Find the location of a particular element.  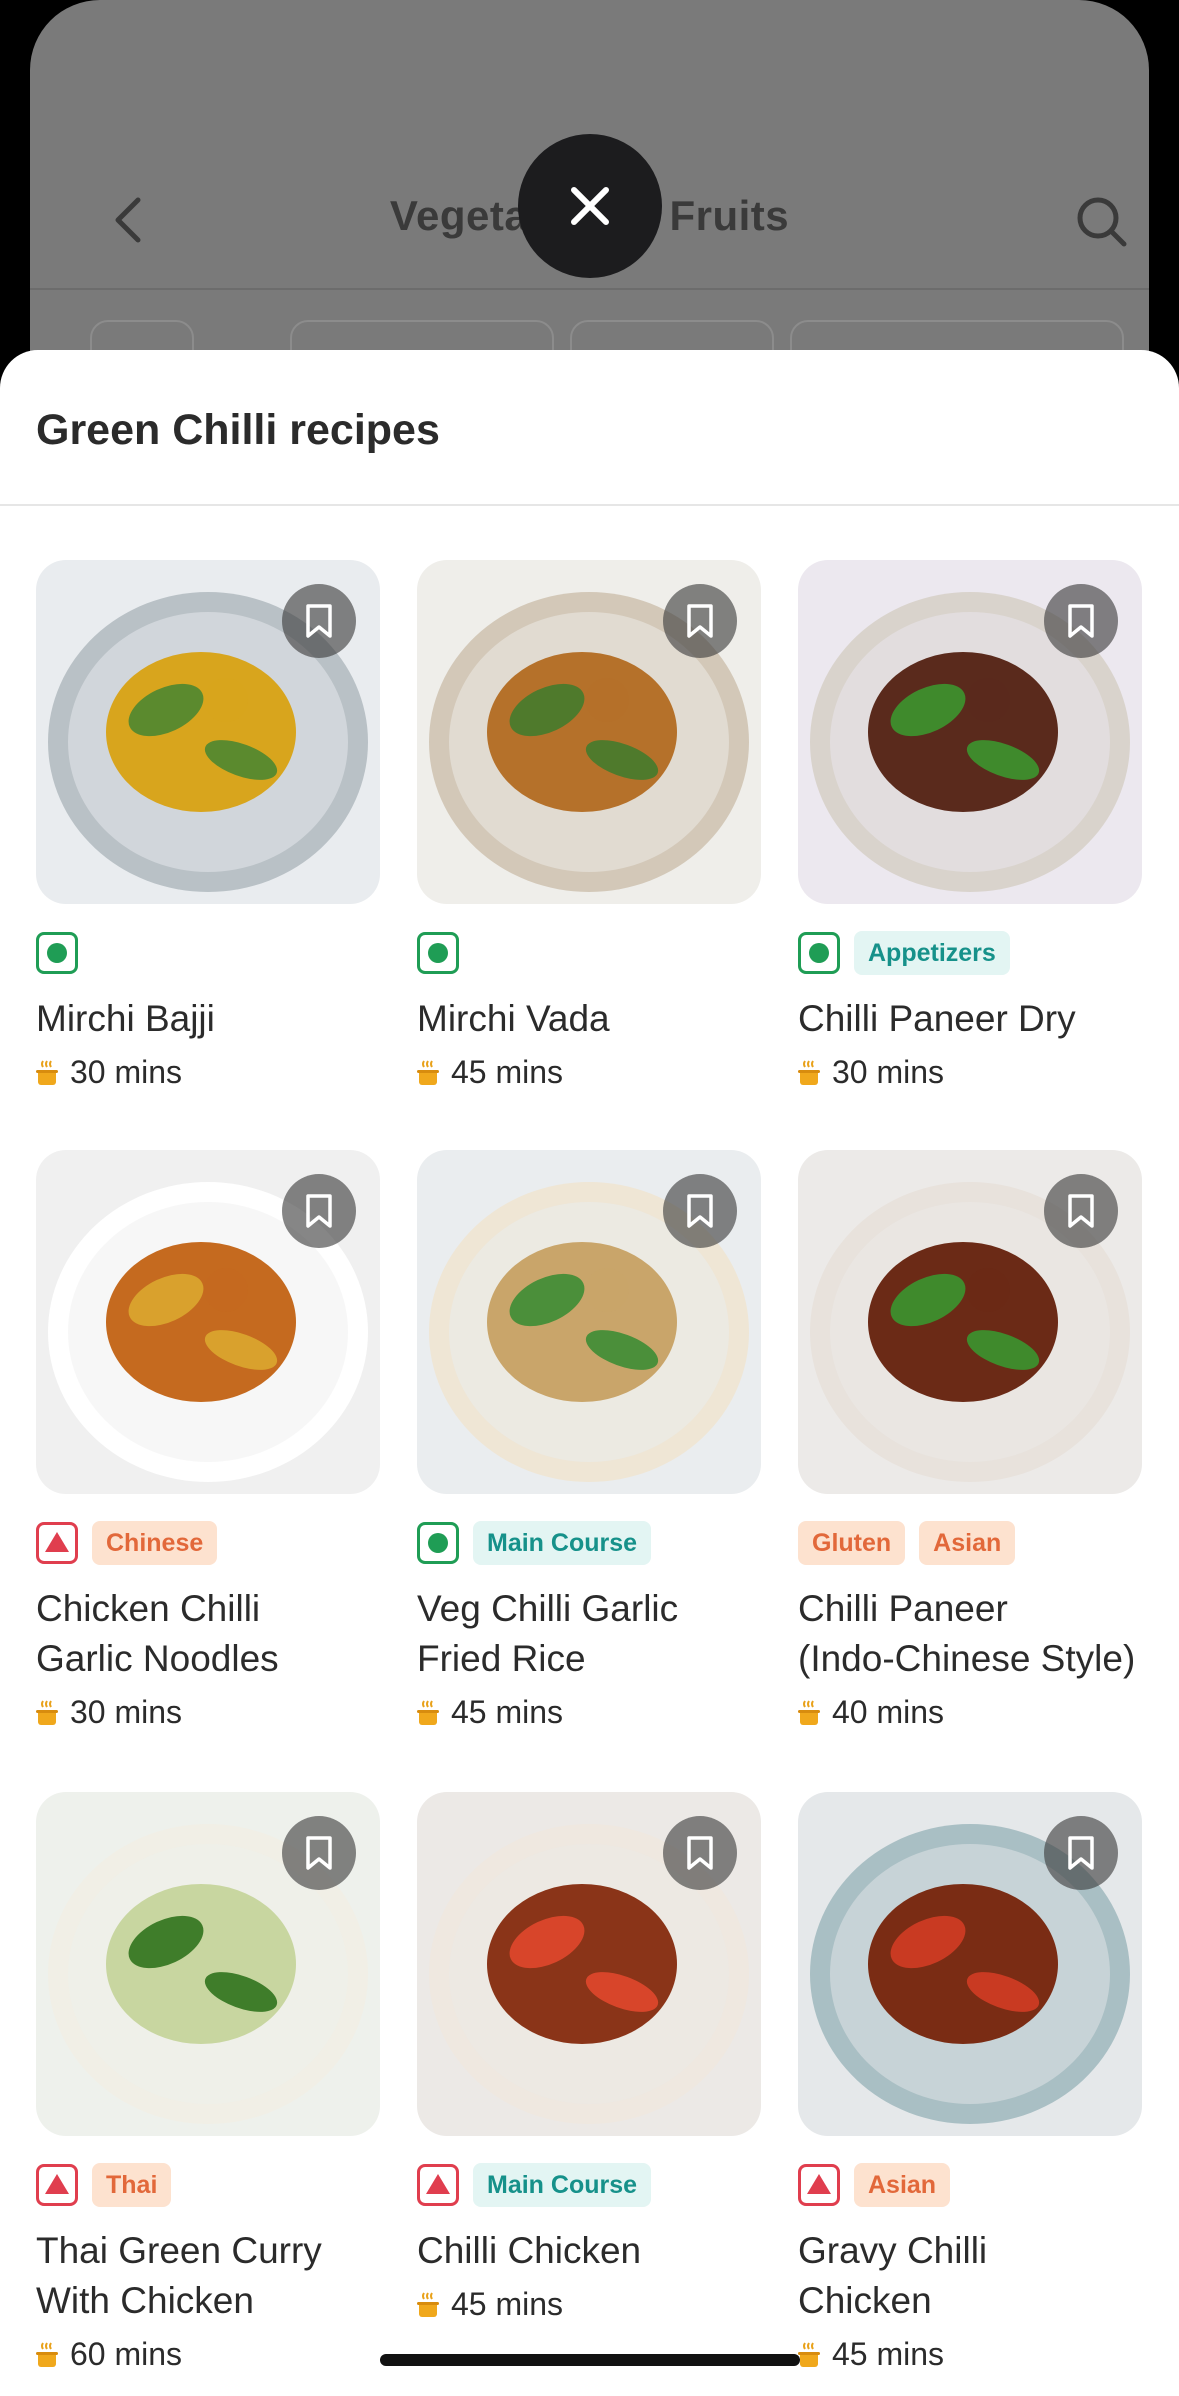

recipe-time-label: 40 mins is located at coordinates (888, 1712).